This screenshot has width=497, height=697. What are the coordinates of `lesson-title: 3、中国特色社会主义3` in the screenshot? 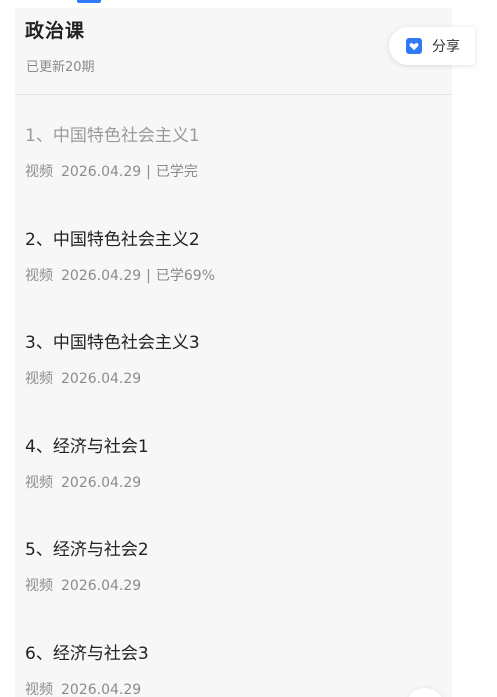 It's located at (112, 343).